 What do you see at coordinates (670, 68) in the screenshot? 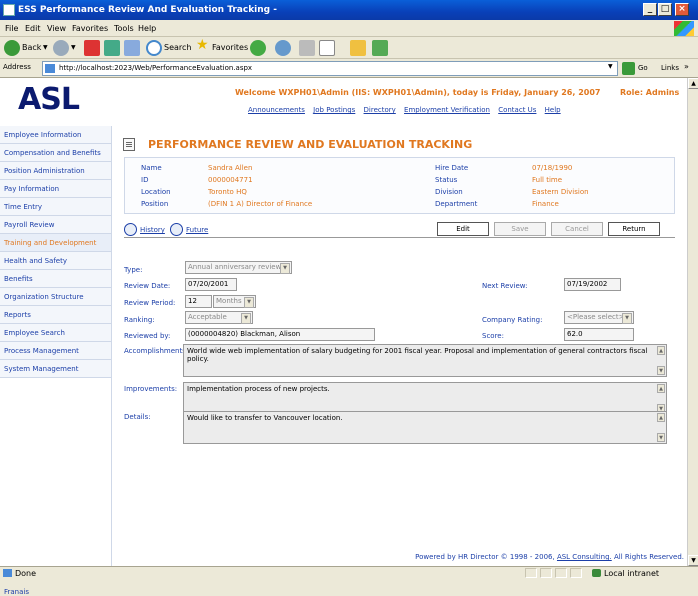
I see `links-button: Links` at bounding box center [670, 68].